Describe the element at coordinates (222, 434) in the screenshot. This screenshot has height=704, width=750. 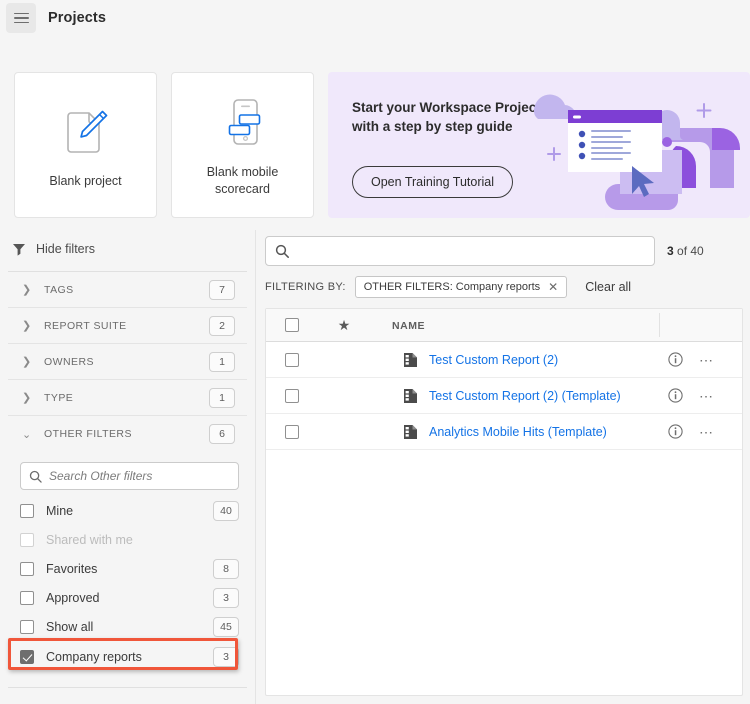
I see `filter-group-count: 6` at that location.